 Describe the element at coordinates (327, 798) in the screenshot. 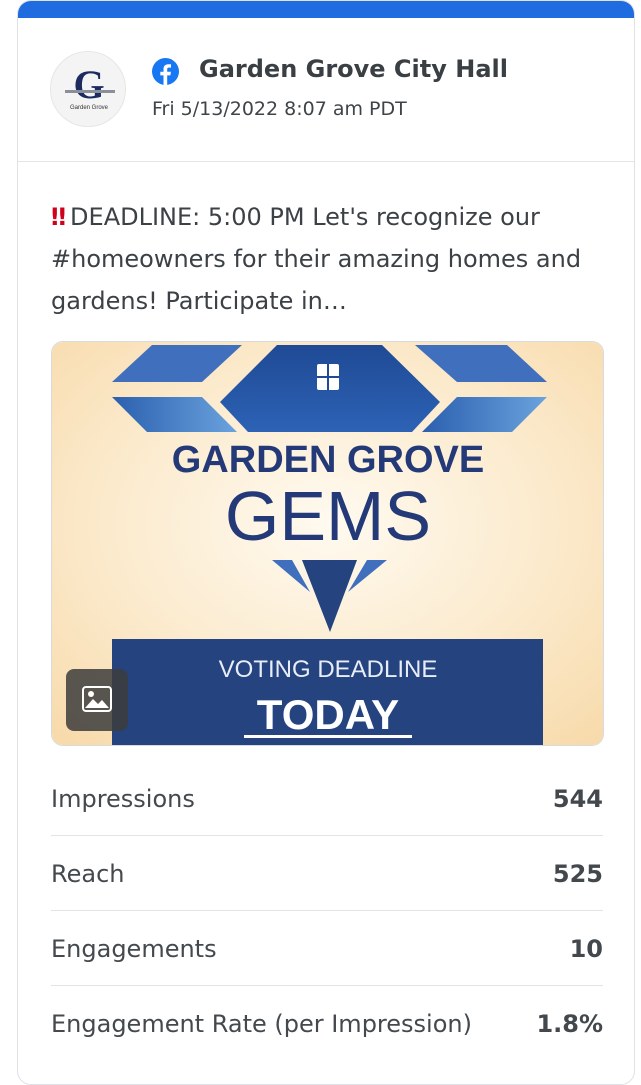

I see `stat-row: Impressions 544` at that location.